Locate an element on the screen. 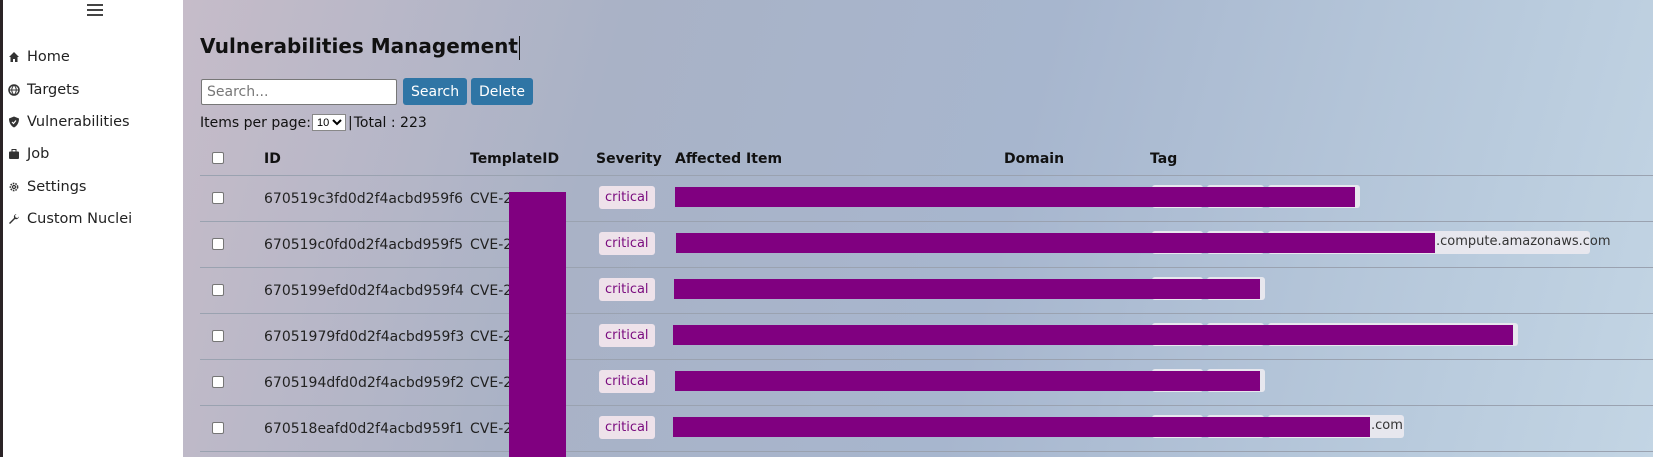 Image resolution: width=1653 pixels, height=457 pixels. pagination-info: Items per page: 10 | Total : 223 is located at coordinates (313, 122).